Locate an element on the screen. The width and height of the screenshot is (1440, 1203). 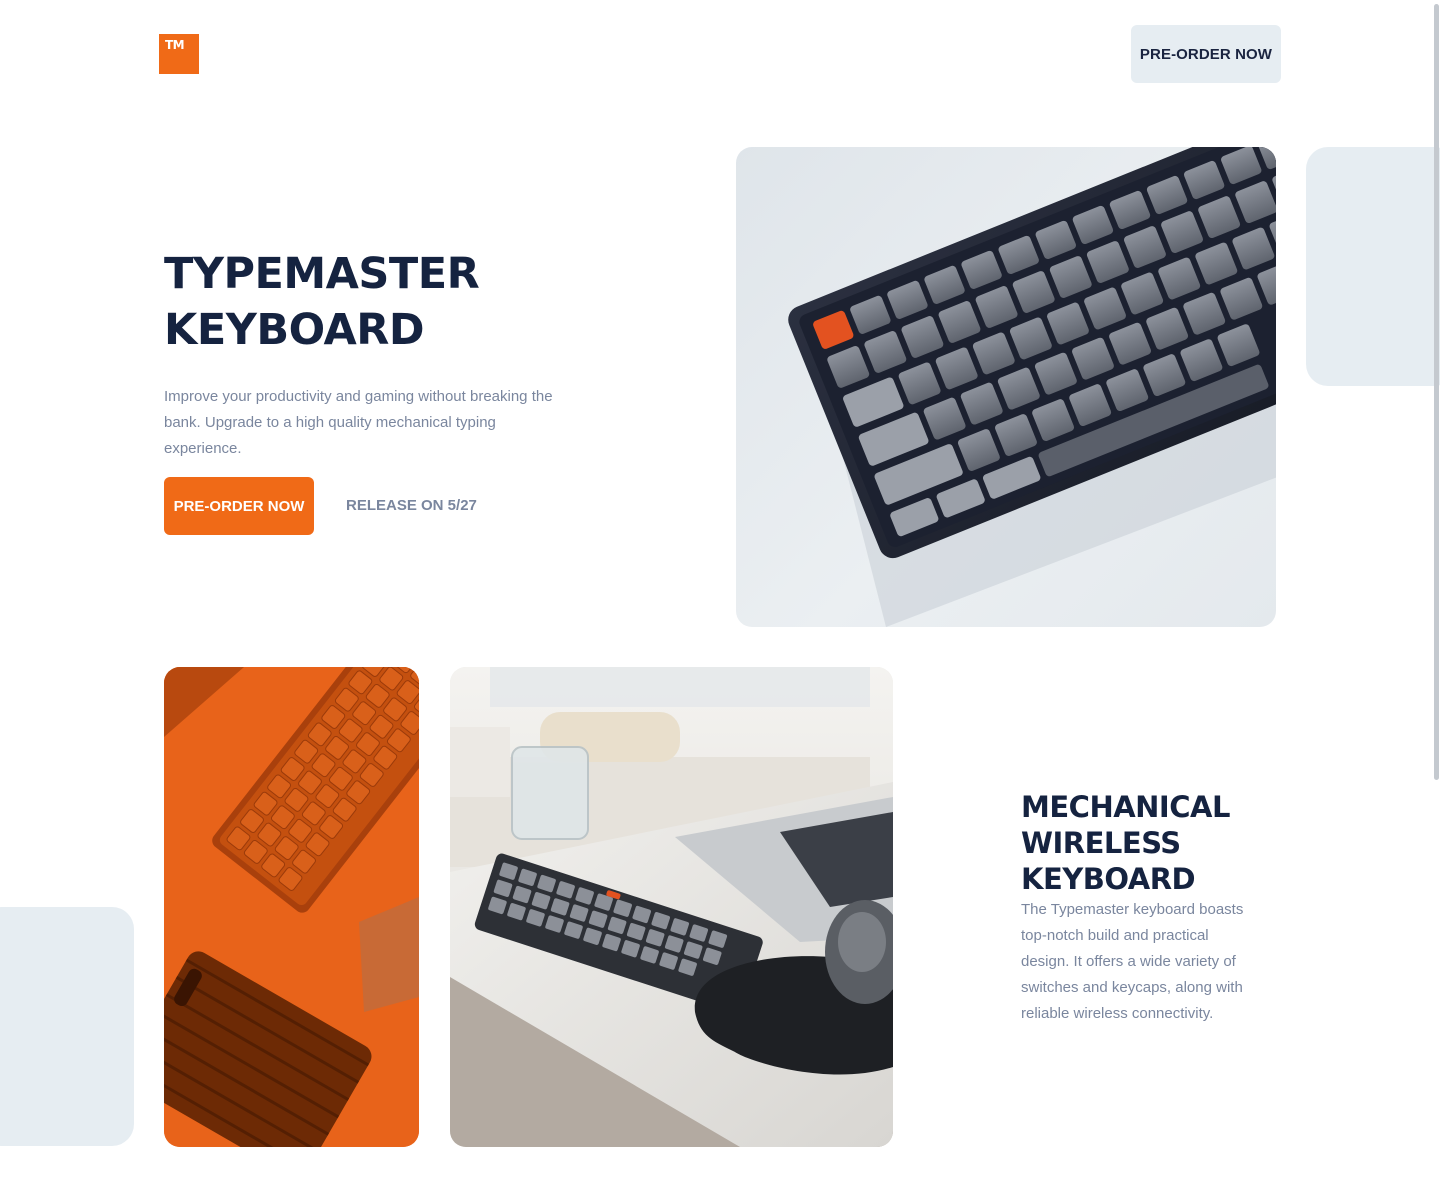
gallery-image-desk-setup is located at coordinates (671, 907).